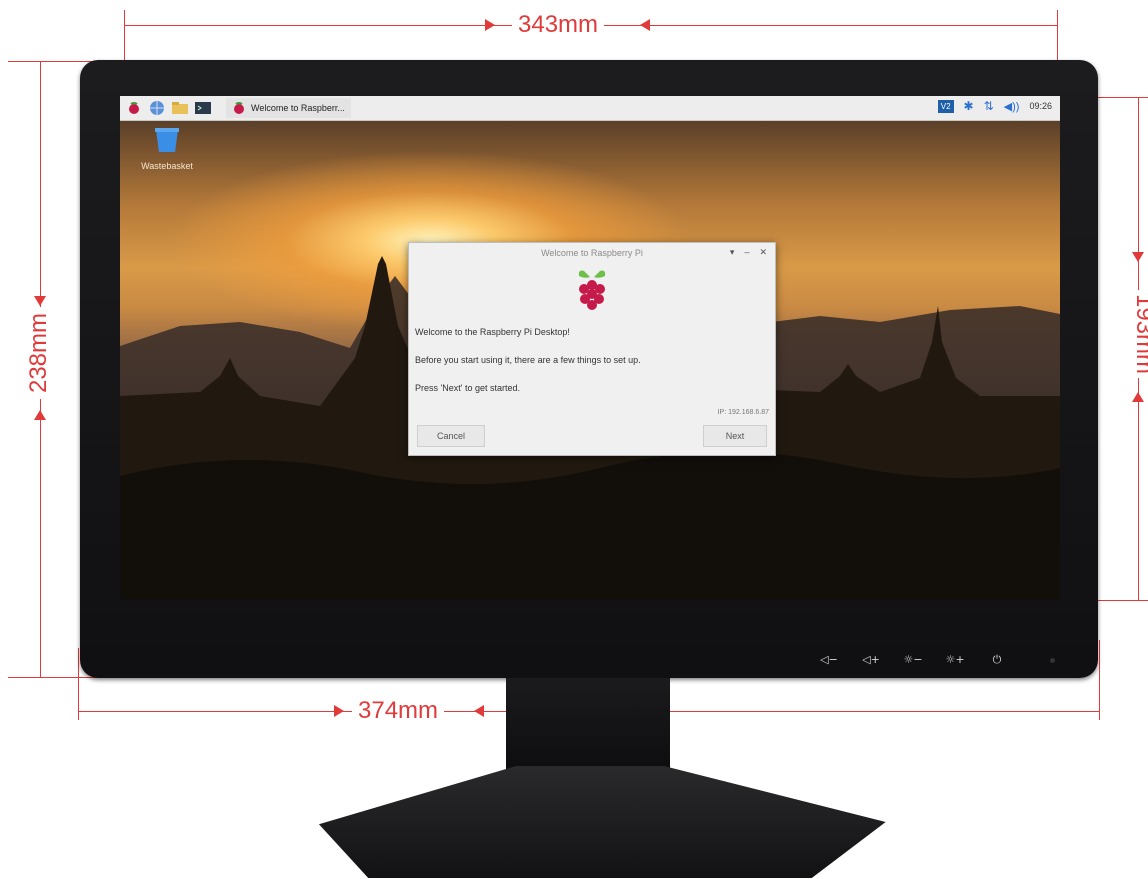 The width and height of the screenshot is (1148, 879). Describe the element at coordinates (1139, 334) in the screenshot. I see `right-height-label: 193mm` at that location.